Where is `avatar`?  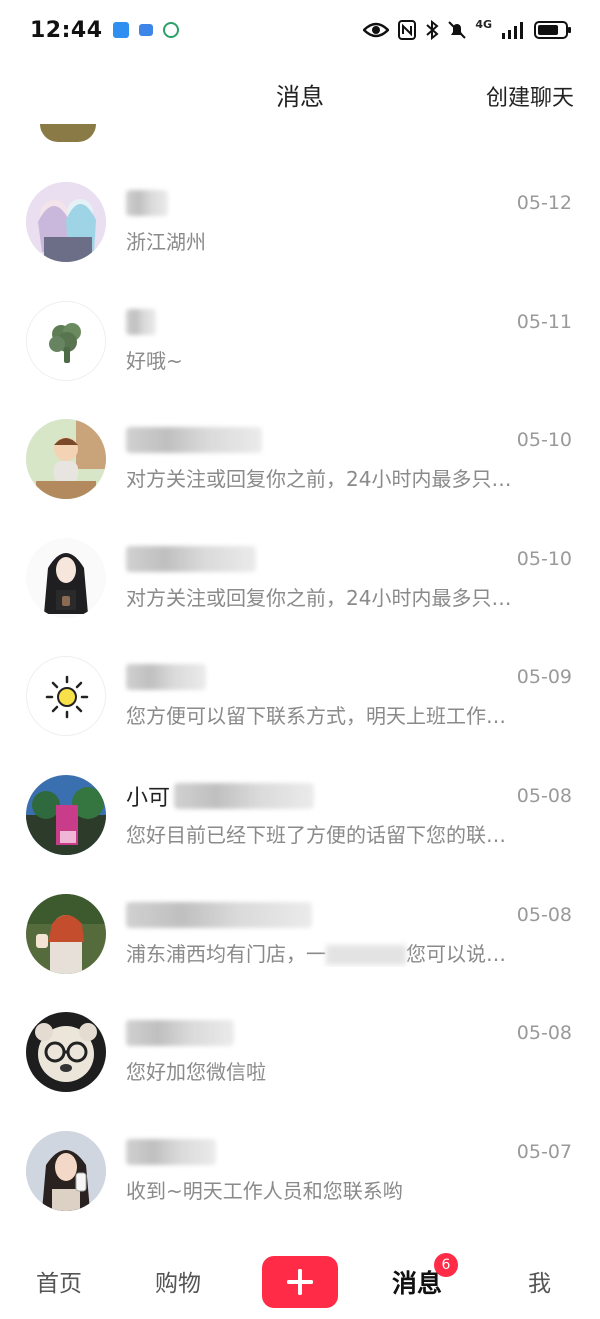
avatar is located at coordinates (68, 133).